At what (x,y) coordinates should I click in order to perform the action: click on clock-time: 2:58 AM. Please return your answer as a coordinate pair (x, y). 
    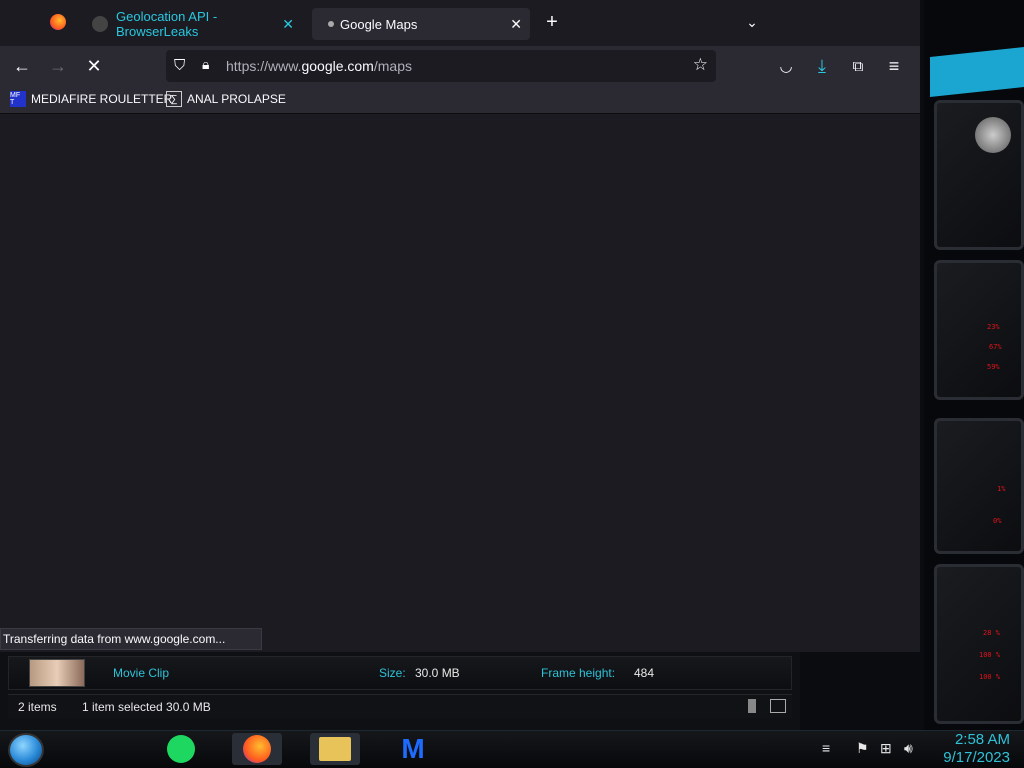
    Looking at the image, I should click on (982, 739).